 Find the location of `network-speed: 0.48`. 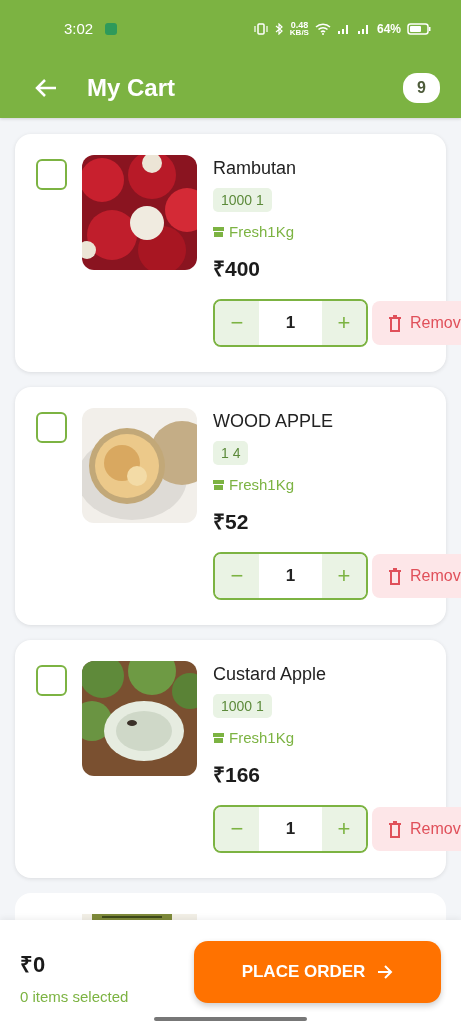

network-speed: 0.48 is located at coordinates (299, 24).